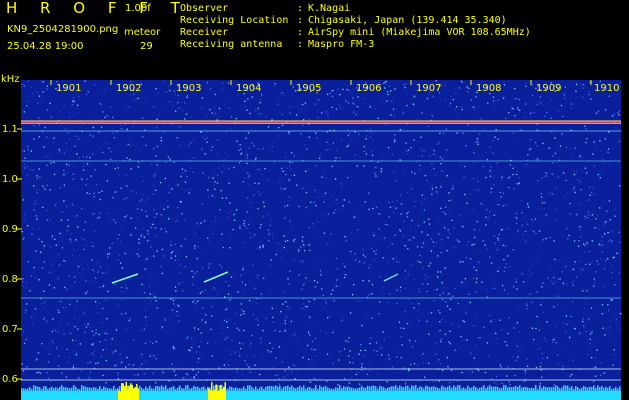 The width and height of the screenshot is (629, 400). I want to click on y-axis-unit: kHz, so click(10, 79).